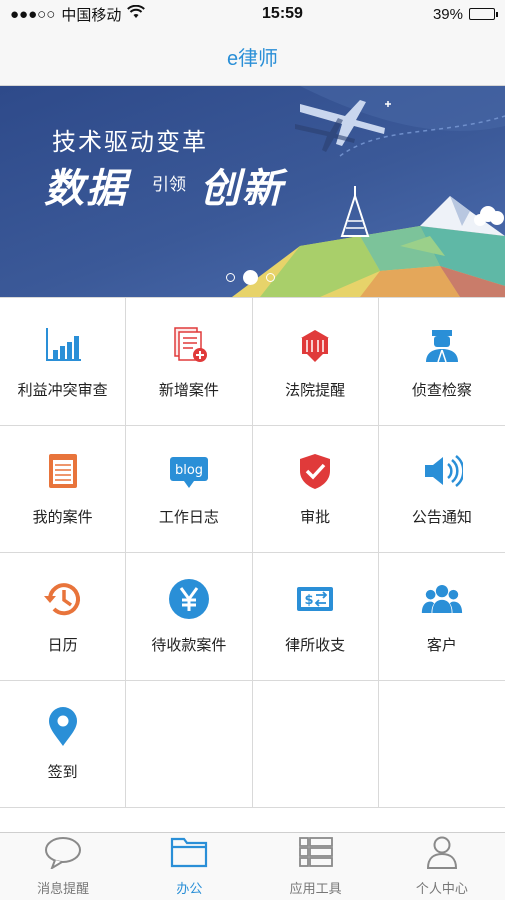  Describe the element at coordinates (447, 14) in the screenshot. I see `battery-percent: 39%` at that location.